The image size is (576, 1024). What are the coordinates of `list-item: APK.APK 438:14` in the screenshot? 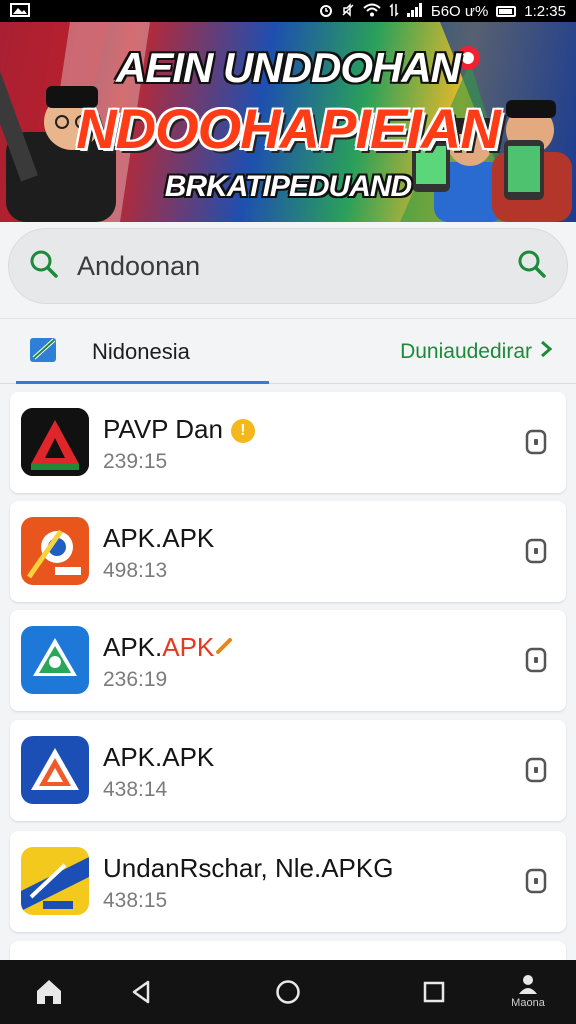 It's located at (288, 770).